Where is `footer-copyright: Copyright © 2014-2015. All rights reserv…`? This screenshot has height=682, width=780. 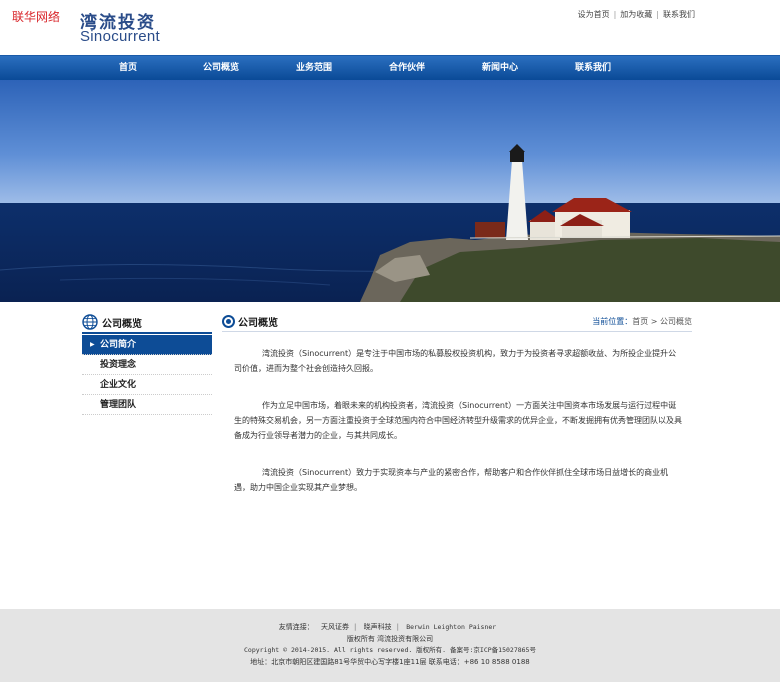 footer-copyright: Copyright © 2014-2015. All rights reserv… is located at coordinates (390, 650).